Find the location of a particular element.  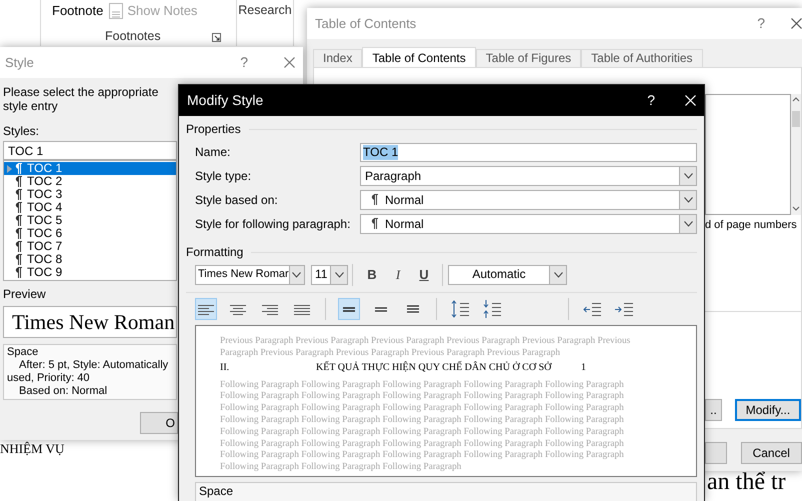

format-button: U is located at coordinates (424, 274).